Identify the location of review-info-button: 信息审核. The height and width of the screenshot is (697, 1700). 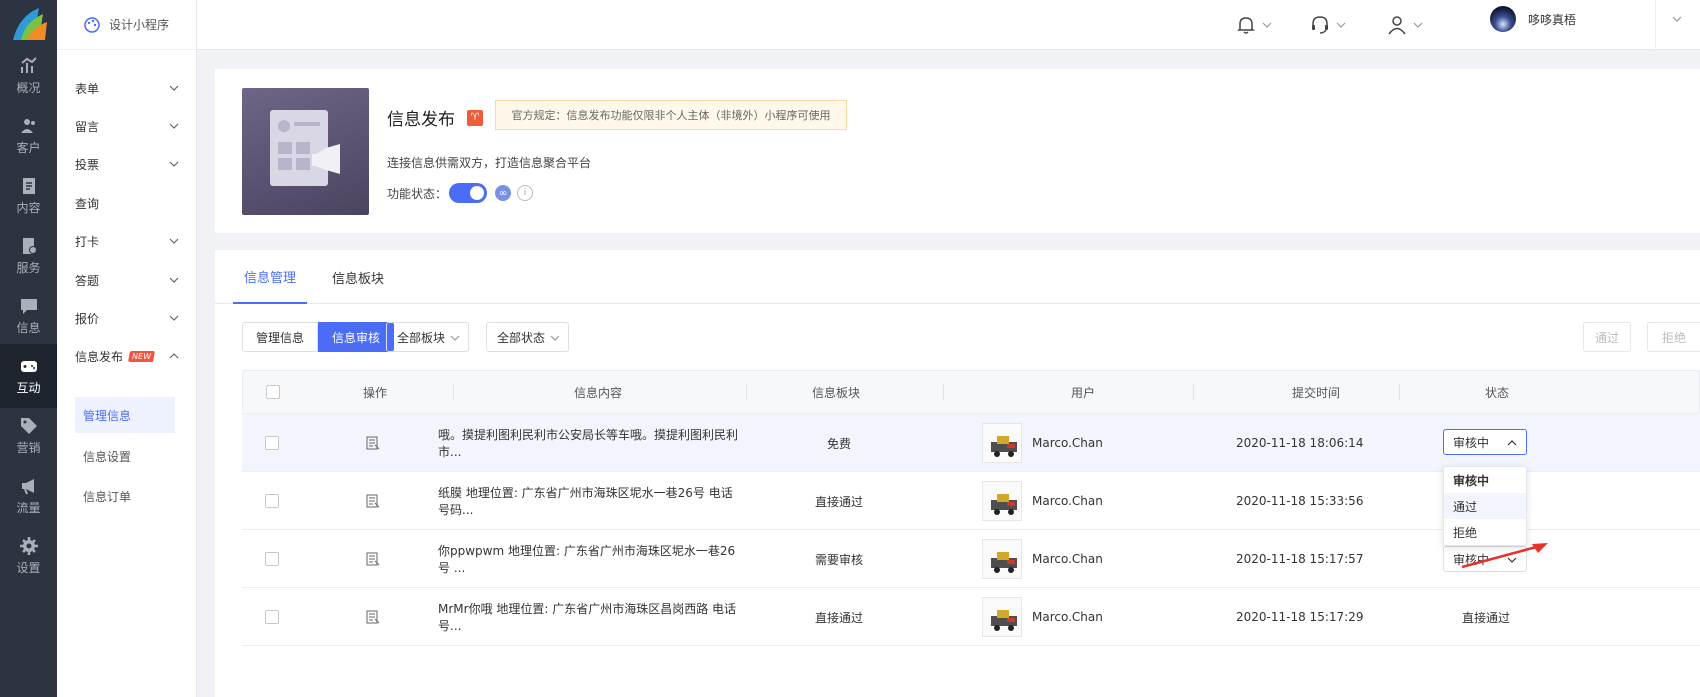
(356, 337).